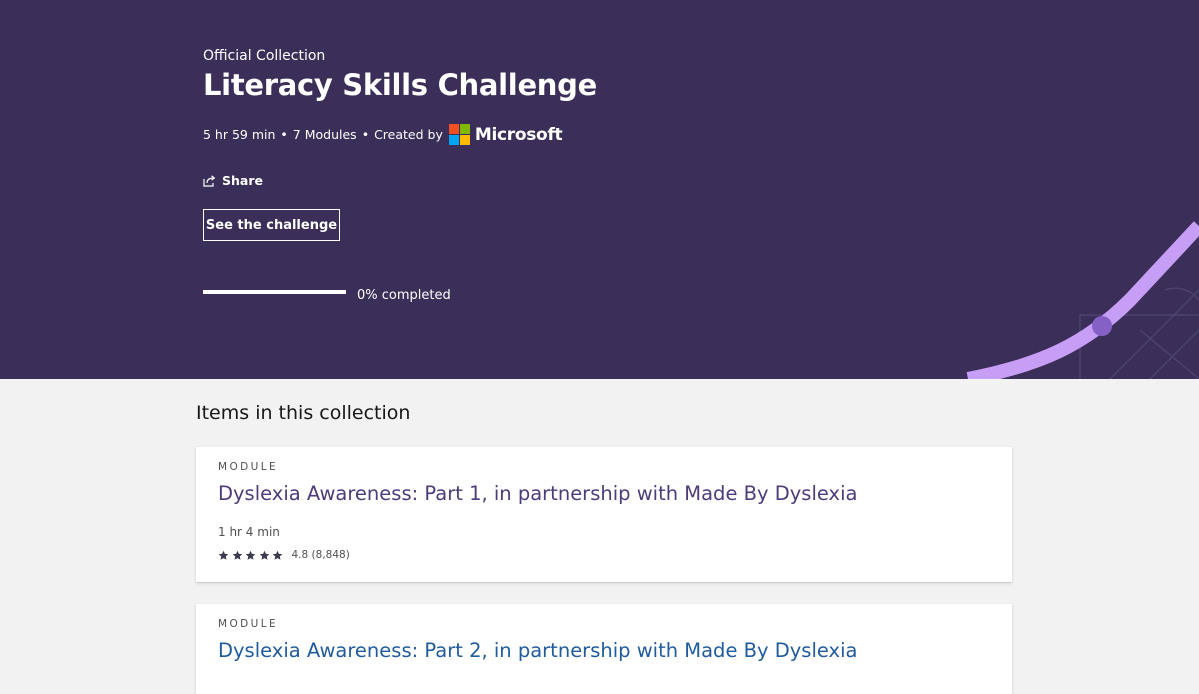 The width and height of the screenshot is (1199, 694). What do you see at coordinates (1102, 326) in the screenshot?
I see `path-dot-icon` at bounding box center [1102, 326].